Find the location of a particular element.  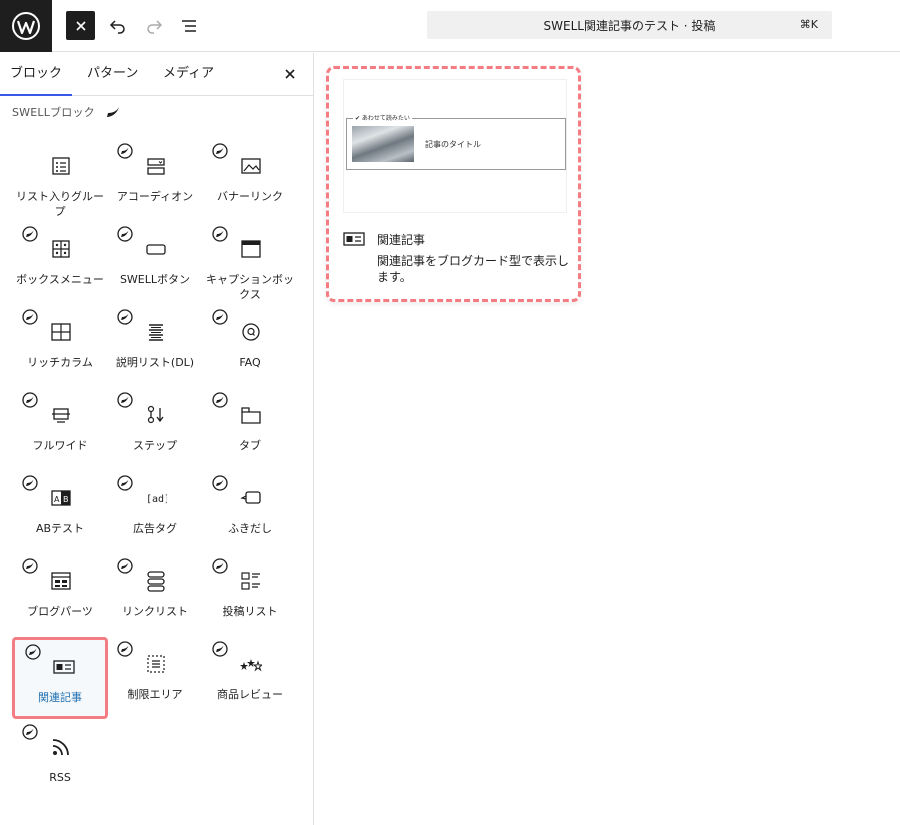

tab-icon is located at coordinates (251, 415).